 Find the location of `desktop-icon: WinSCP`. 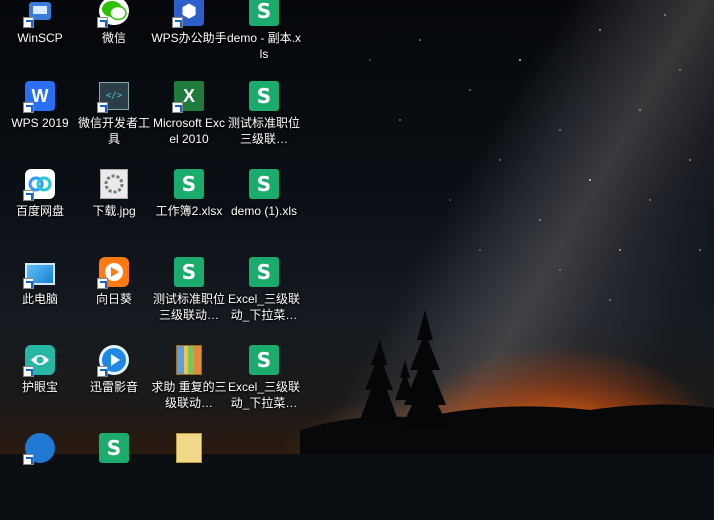

desktop-icon: WinSCP is located at coordinates (40, 41).